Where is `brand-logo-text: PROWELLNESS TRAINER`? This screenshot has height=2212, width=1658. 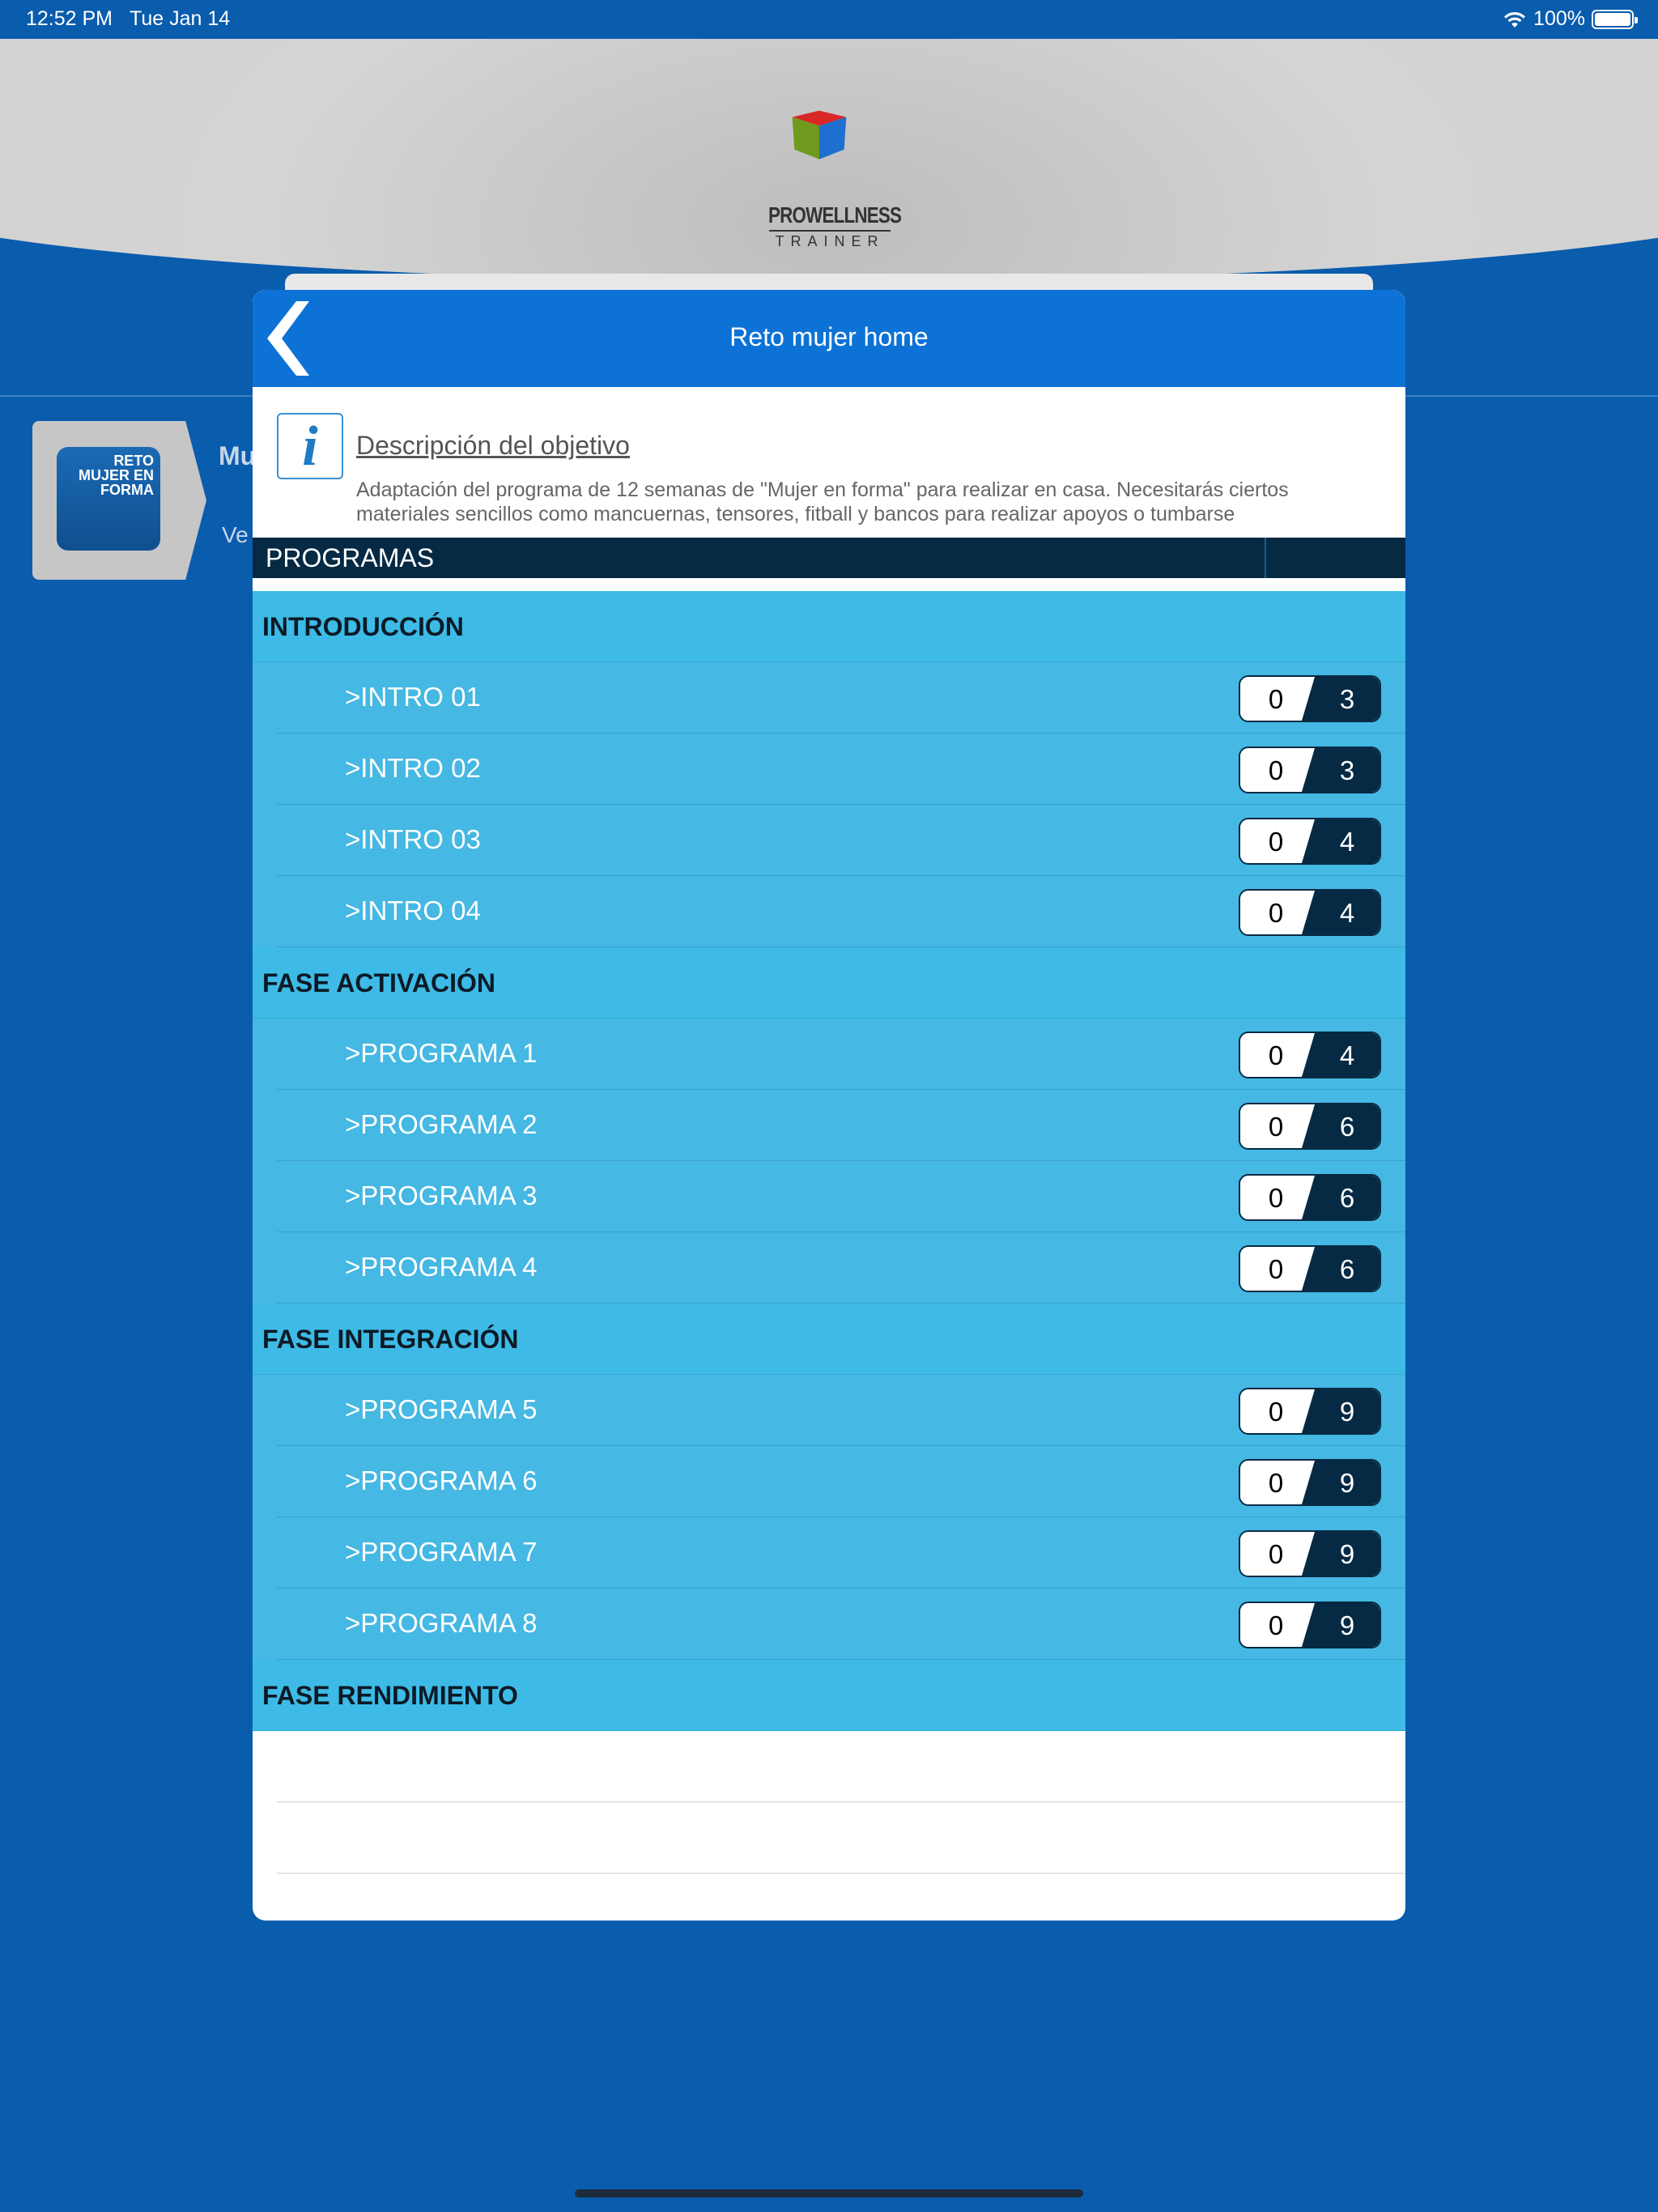 brand-logo-text: PROWELLNESS TRAINER is located at coordinates (830, 226).